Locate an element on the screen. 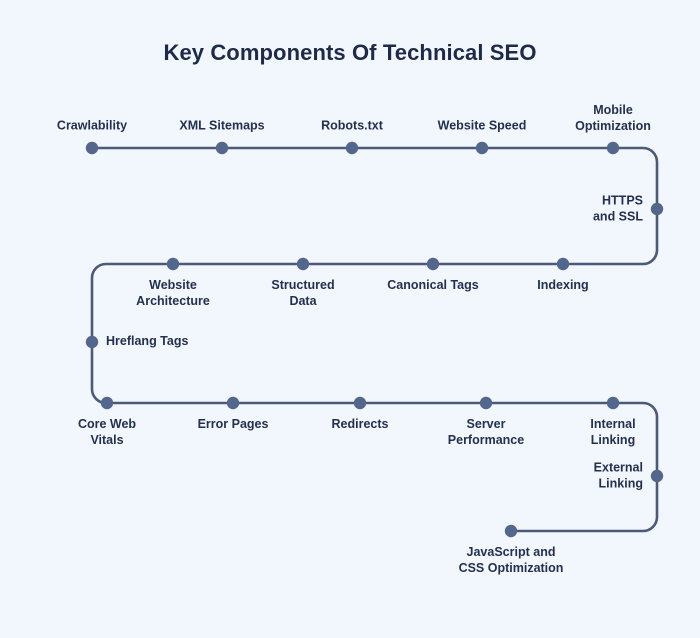 This screenshot has width=700, height=638. node-label-hreflang-tags: Hreflang Tags is located at coordinates (147, 341).